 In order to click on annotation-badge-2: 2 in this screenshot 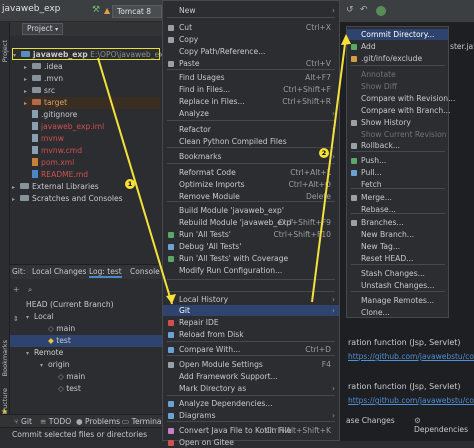, I will do `click(324, 153)`.